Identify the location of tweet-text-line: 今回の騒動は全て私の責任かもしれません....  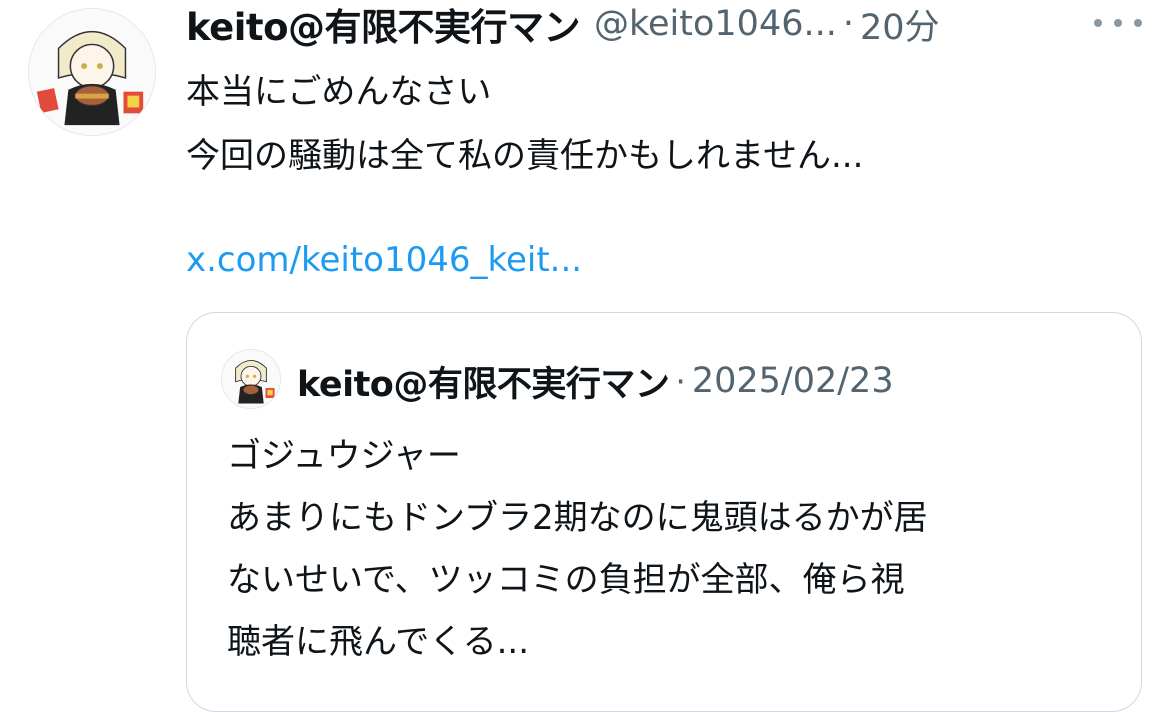
(525, 156).